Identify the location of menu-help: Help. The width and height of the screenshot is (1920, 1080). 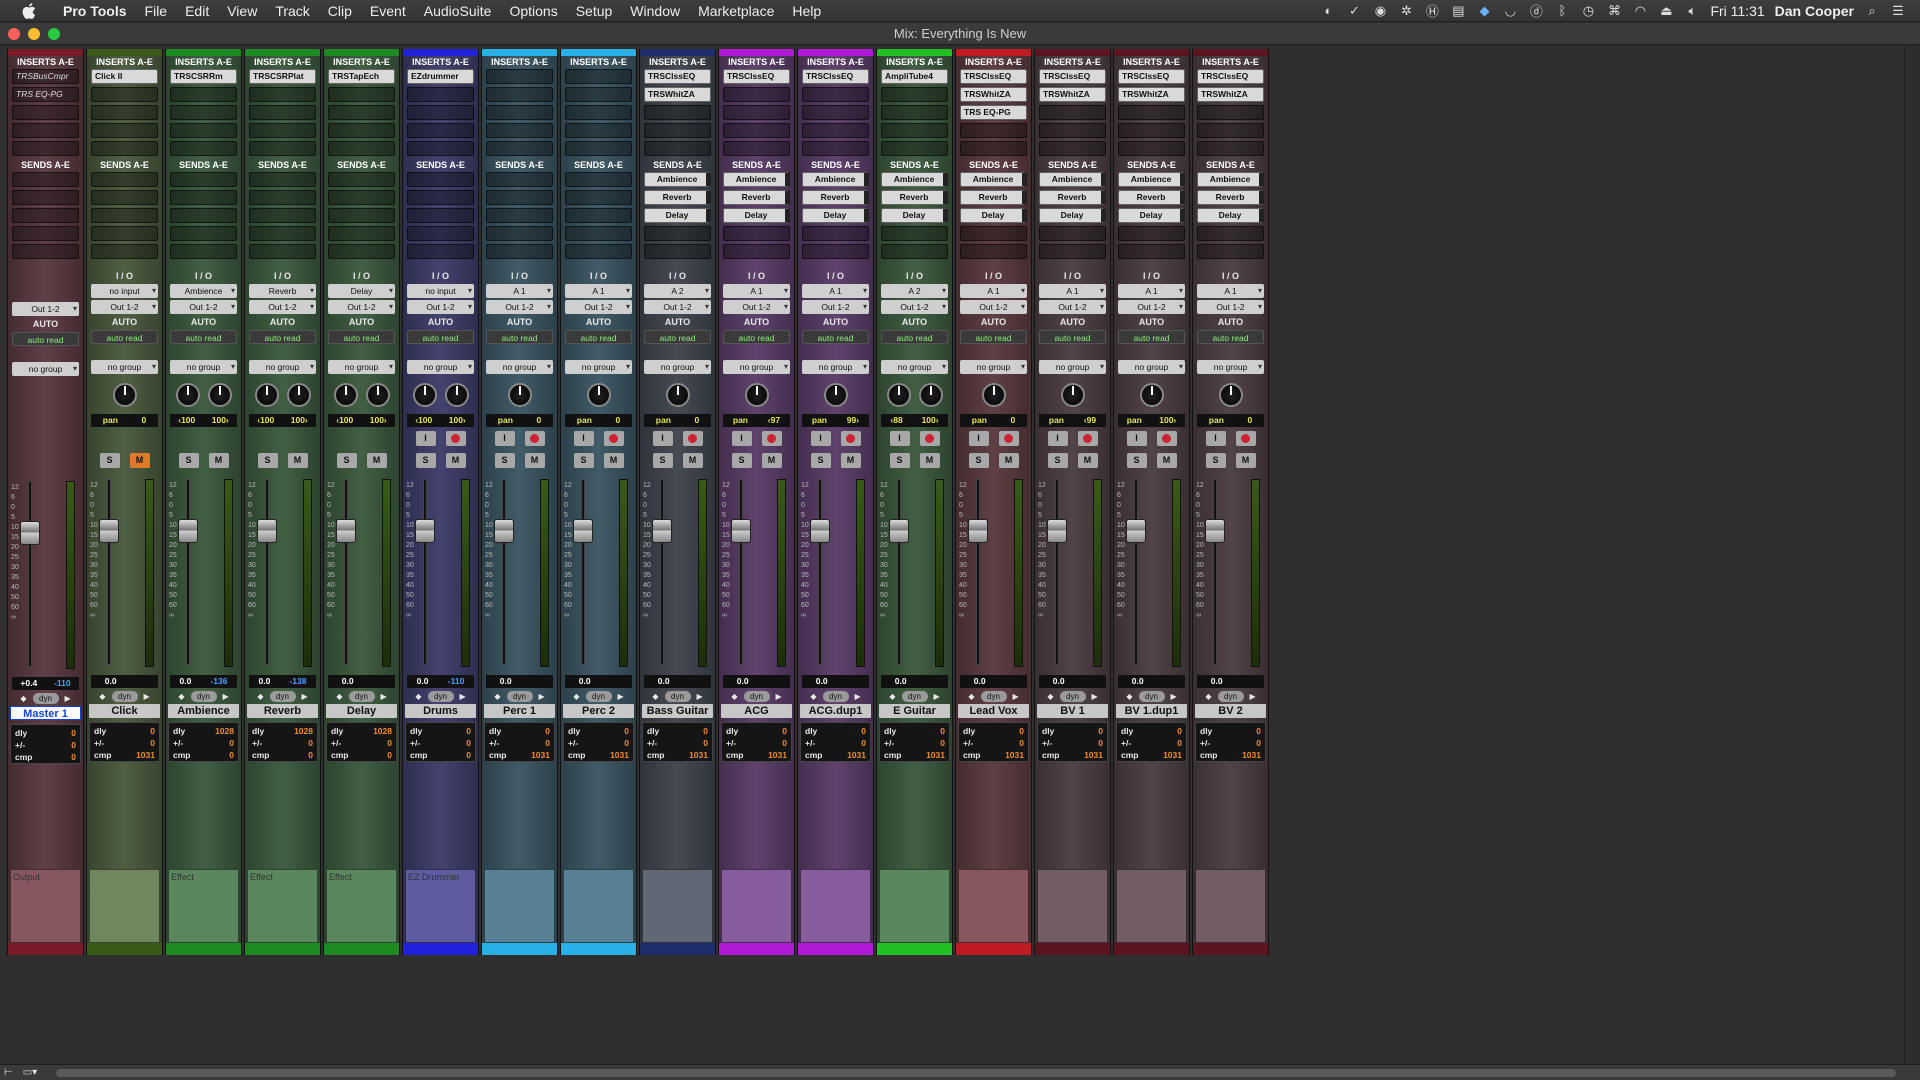
(806, 11).